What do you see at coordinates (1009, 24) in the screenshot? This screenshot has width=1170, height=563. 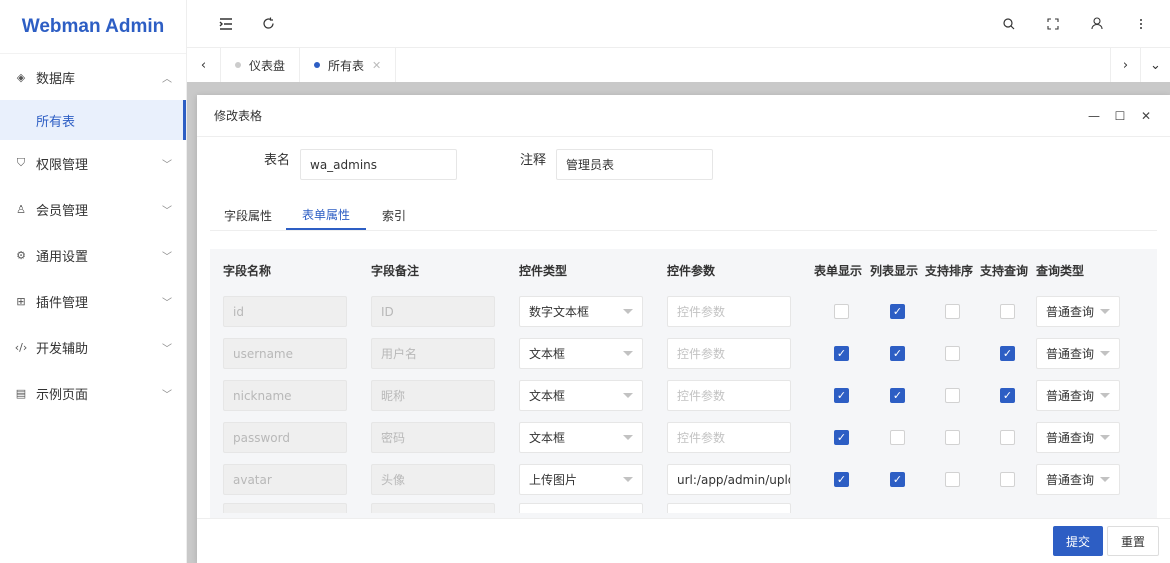 I see `search-icon` at bounding box center [1009, 24].